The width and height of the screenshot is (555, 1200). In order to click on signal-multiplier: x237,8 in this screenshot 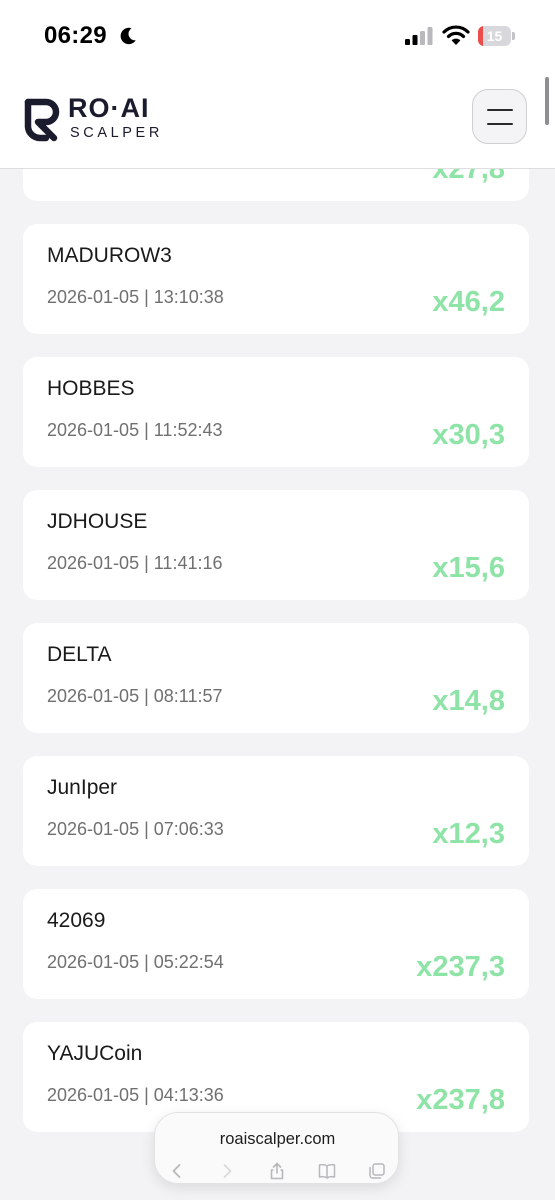, I will do `click(460, 1100)`.